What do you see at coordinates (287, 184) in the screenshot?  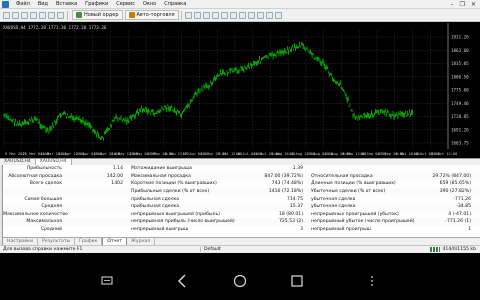 I see `report-metric-value: 743 (74.48%)` at bounding box center [287, 184].